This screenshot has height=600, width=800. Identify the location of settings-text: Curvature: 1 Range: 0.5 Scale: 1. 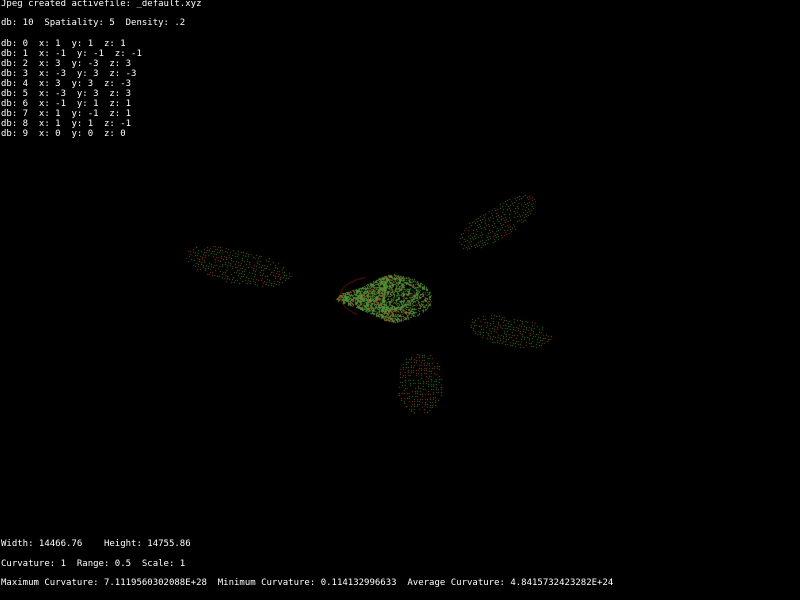
(93, 564).